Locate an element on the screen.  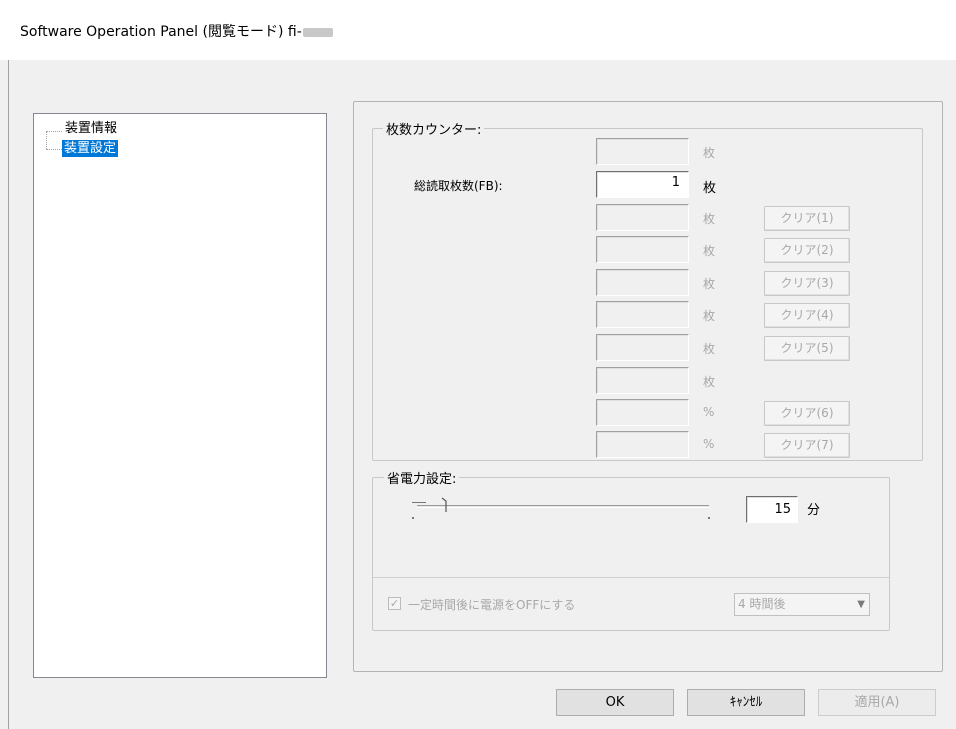
counter-value: 1 is located at coordinates (675, 182).